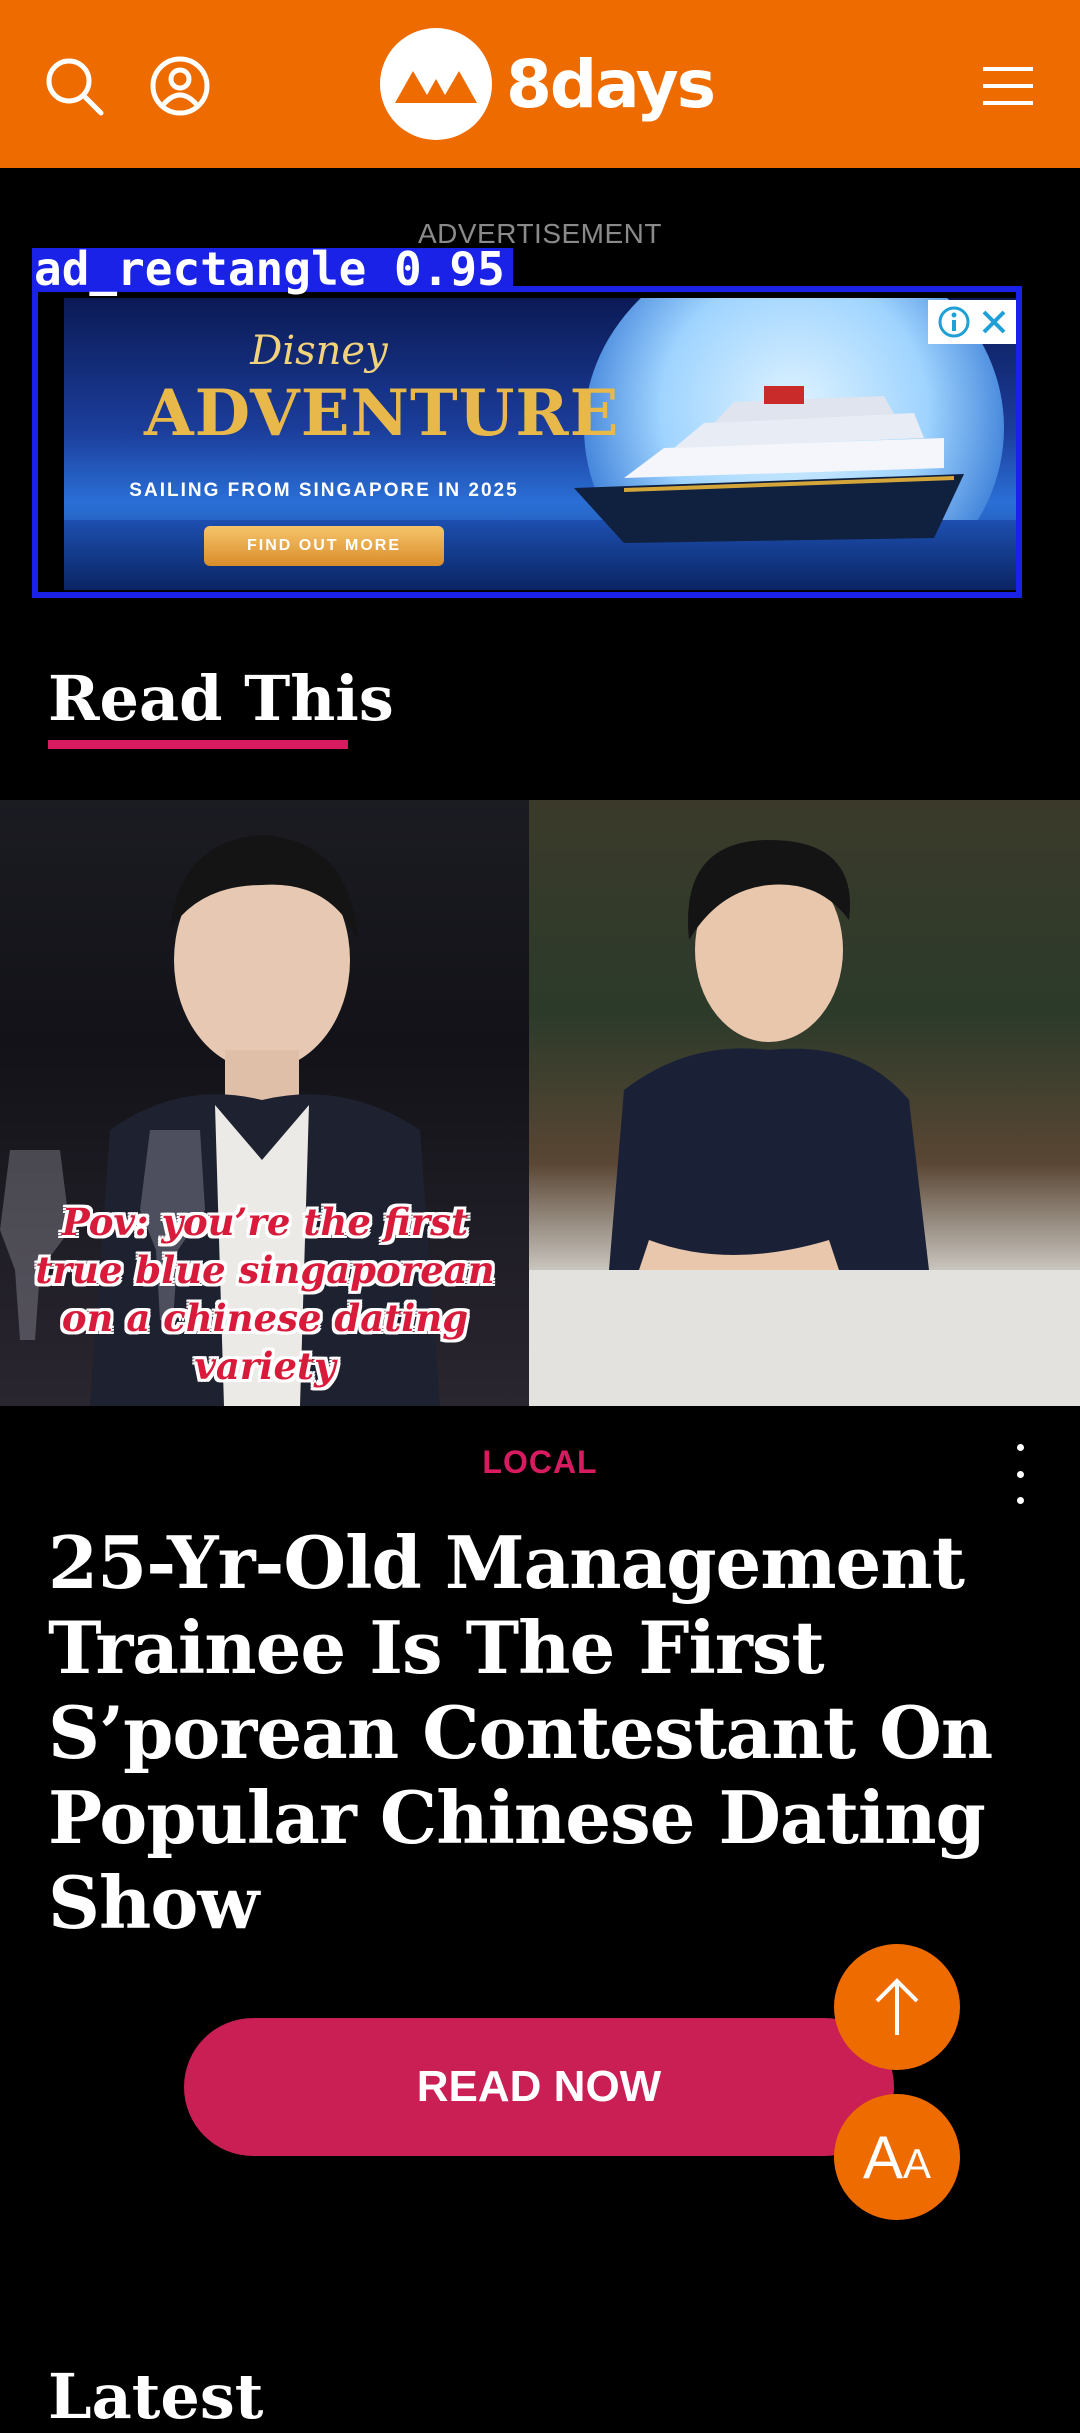 Image resolution: width=1080 pixels, height=2433 pixels. I want to click on font-size-button: AA, so click(897, 2157).